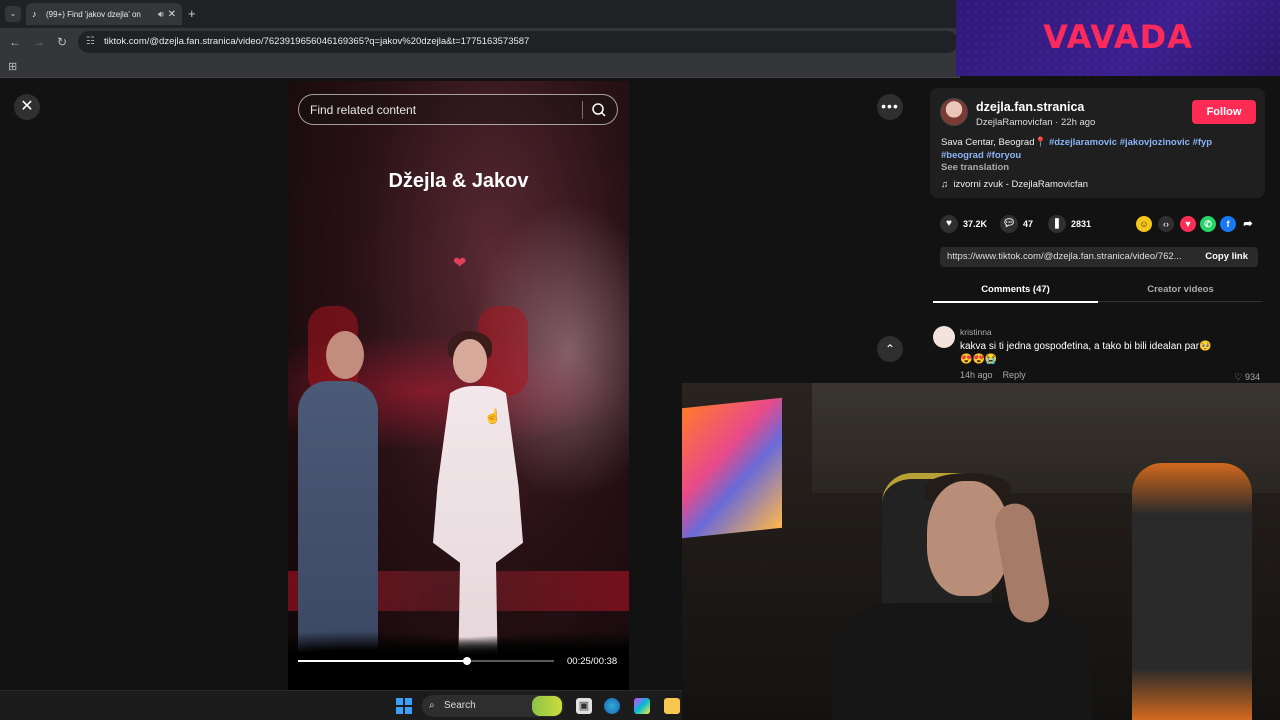  Describe the element at coordinates (1144, 224) in the screenshot. I see `friends-share-icon: ☺` at that location.